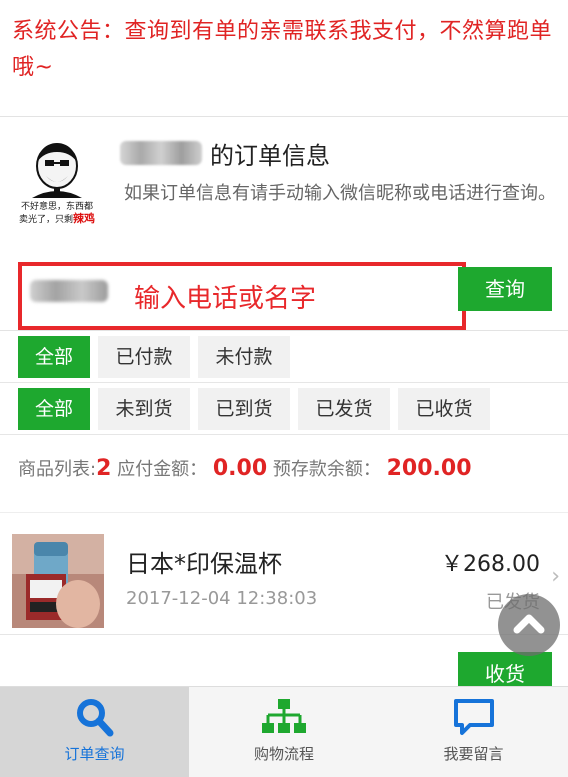 The width and height of the screenshot is (568, 777). What do you see at coordinates (222, 598) in the screenshot?
I see `order-time: 2017-12-04 12:38:03` at bounding box center [222, 598].